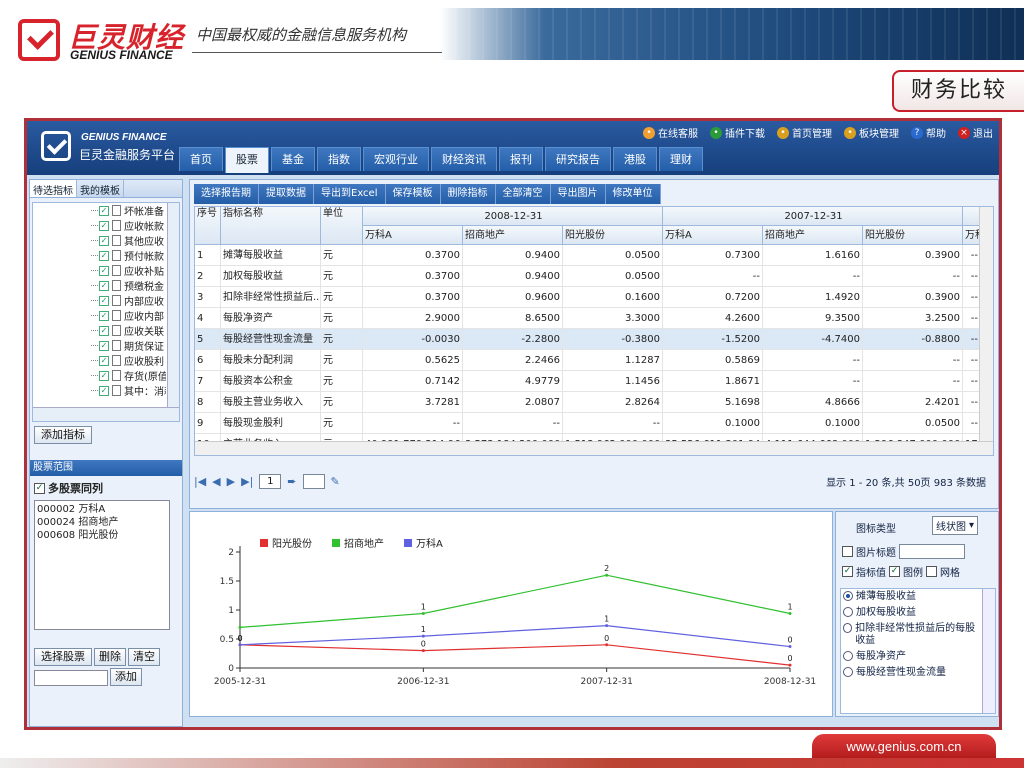 Image resolution: width=1024 pixels, height=768 pixels. What do you see at coordinates (68, 488) in the screenshot?
I see `multi-stock-option: ✓ 多股票同列` at bounding box center [68, 488].